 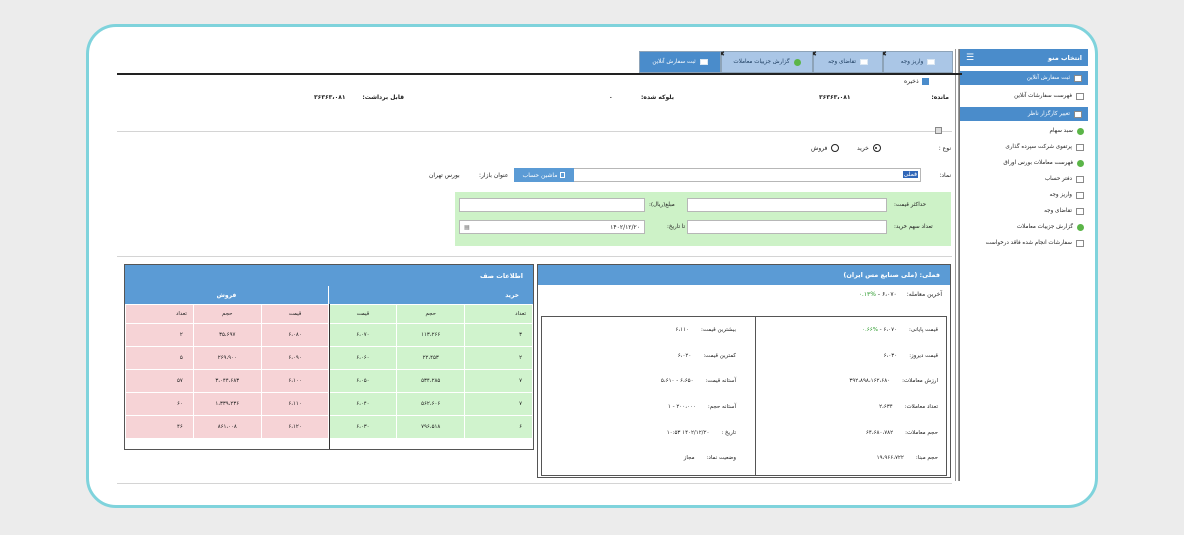 What do you see at coordinates (908, 407) in the screenshot?
I see `info-row: تعداد معاملات: ۲،۶۳۴` at bounding box center [908, 407].